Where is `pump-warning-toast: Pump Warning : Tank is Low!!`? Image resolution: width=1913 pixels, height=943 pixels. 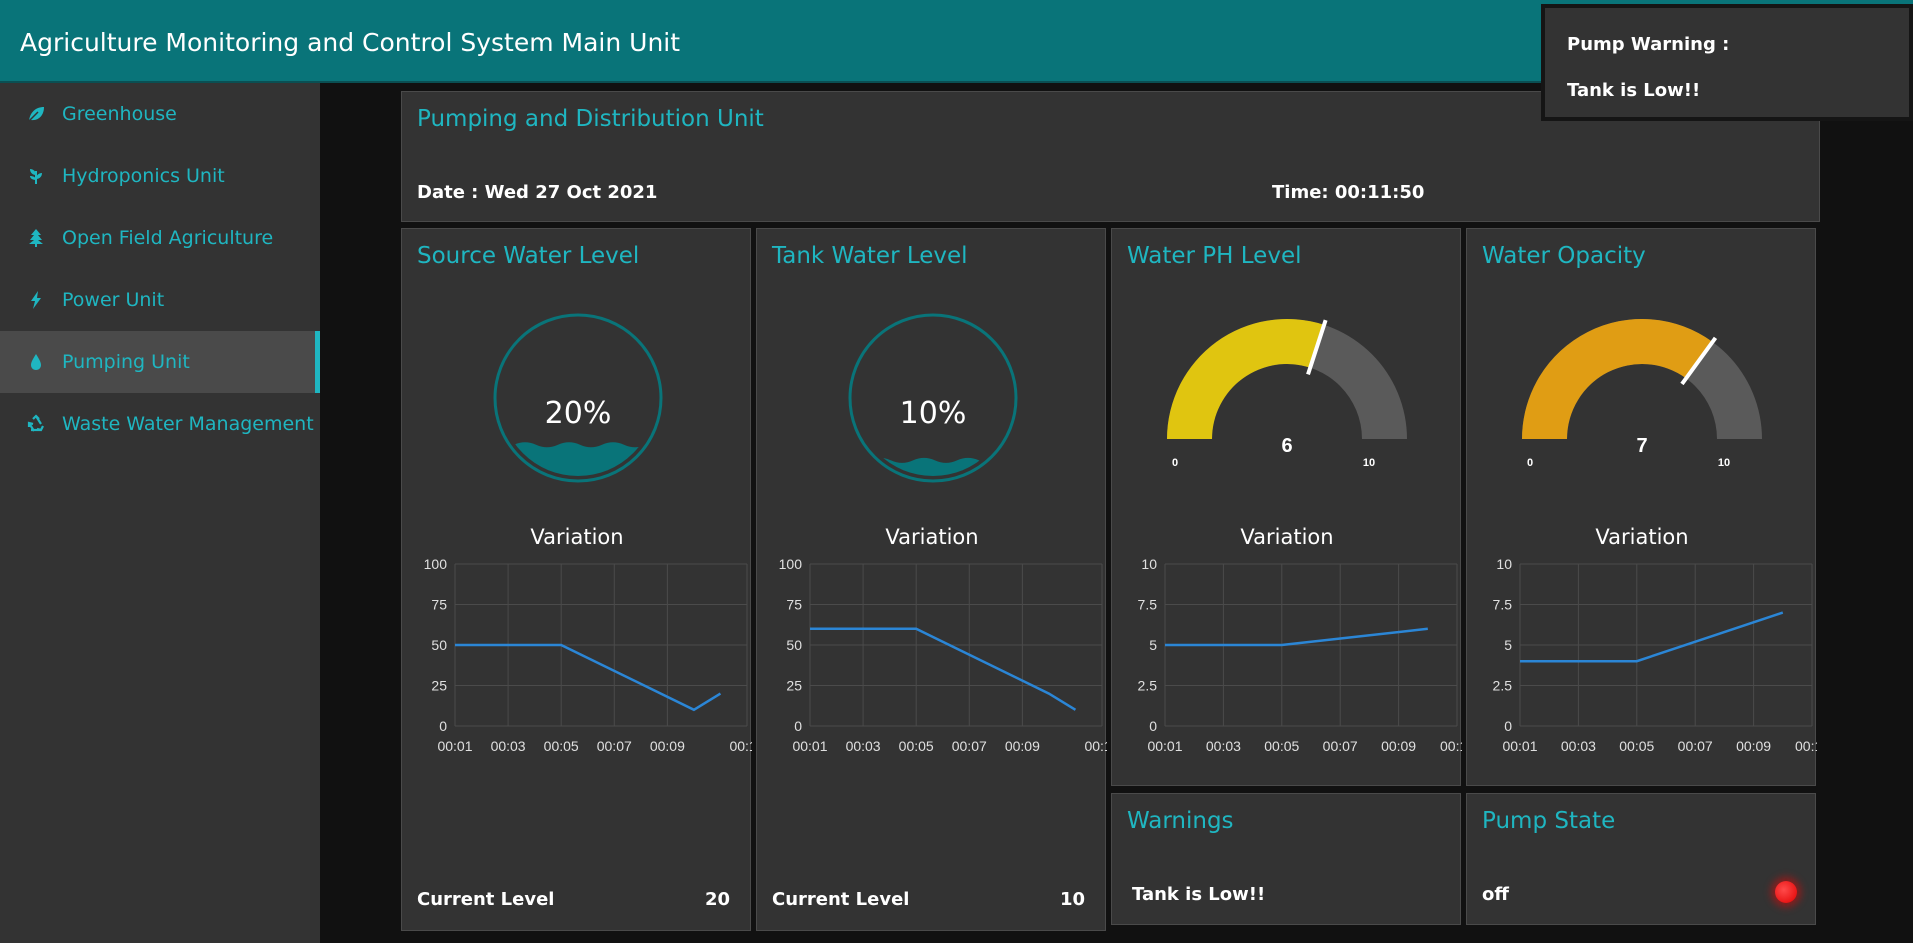
pump-warning-toast: Pump Warning : Tank is Low!! is located at coordinates (1727, 62).